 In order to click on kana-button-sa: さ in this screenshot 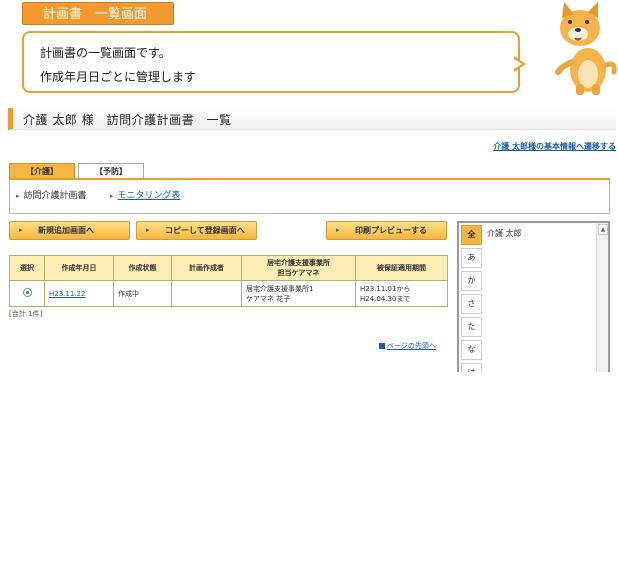, I will do `click(471, 304)`.